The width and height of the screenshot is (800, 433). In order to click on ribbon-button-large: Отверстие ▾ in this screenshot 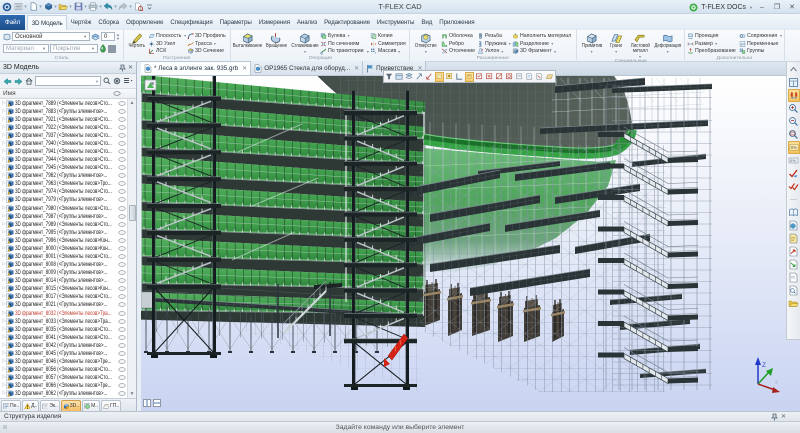, I will do `click(426, 42)`.